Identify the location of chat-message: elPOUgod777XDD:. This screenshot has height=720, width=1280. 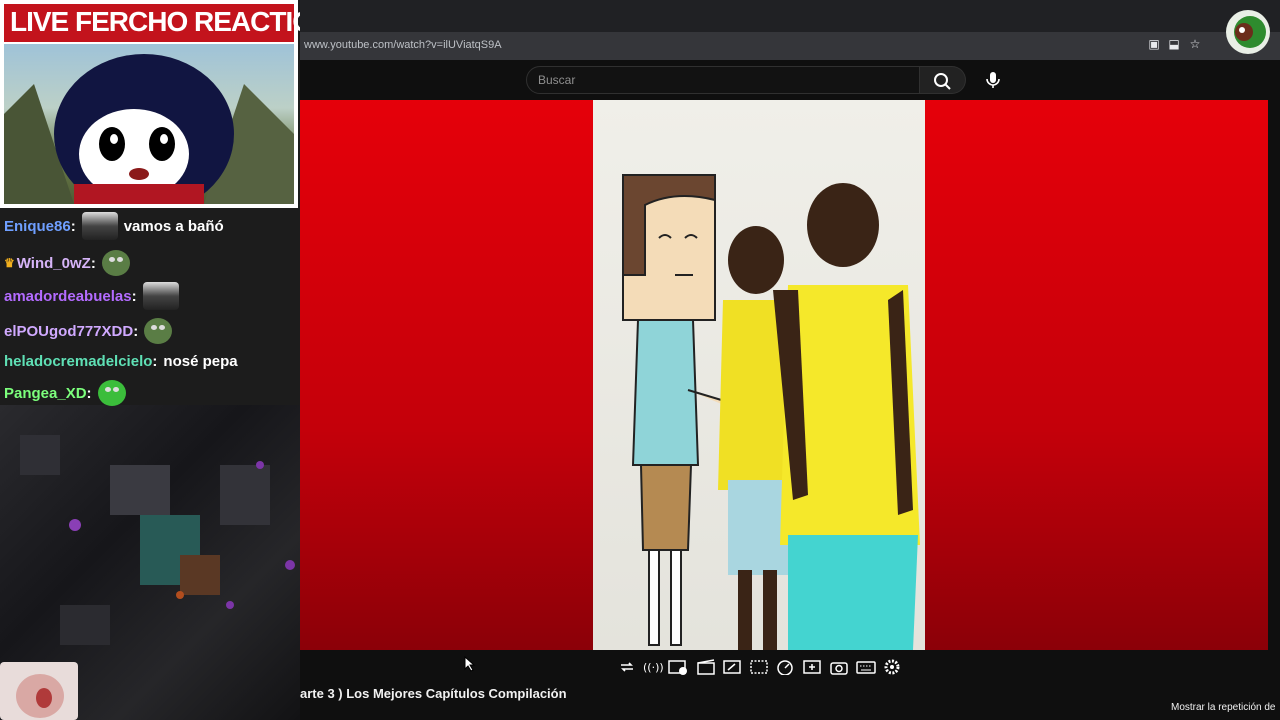
(88, 331).